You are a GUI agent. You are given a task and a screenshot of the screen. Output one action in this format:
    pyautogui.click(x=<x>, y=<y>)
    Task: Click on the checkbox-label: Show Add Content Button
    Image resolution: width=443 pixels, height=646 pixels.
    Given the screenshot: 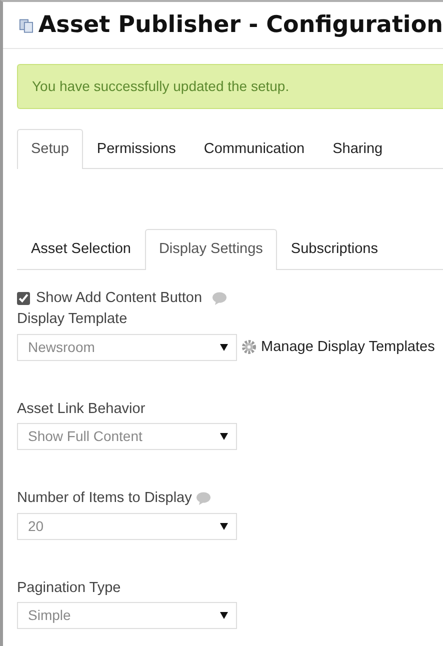 What is the action you would take?
    pyautogui.click(x=119, y=299)
    